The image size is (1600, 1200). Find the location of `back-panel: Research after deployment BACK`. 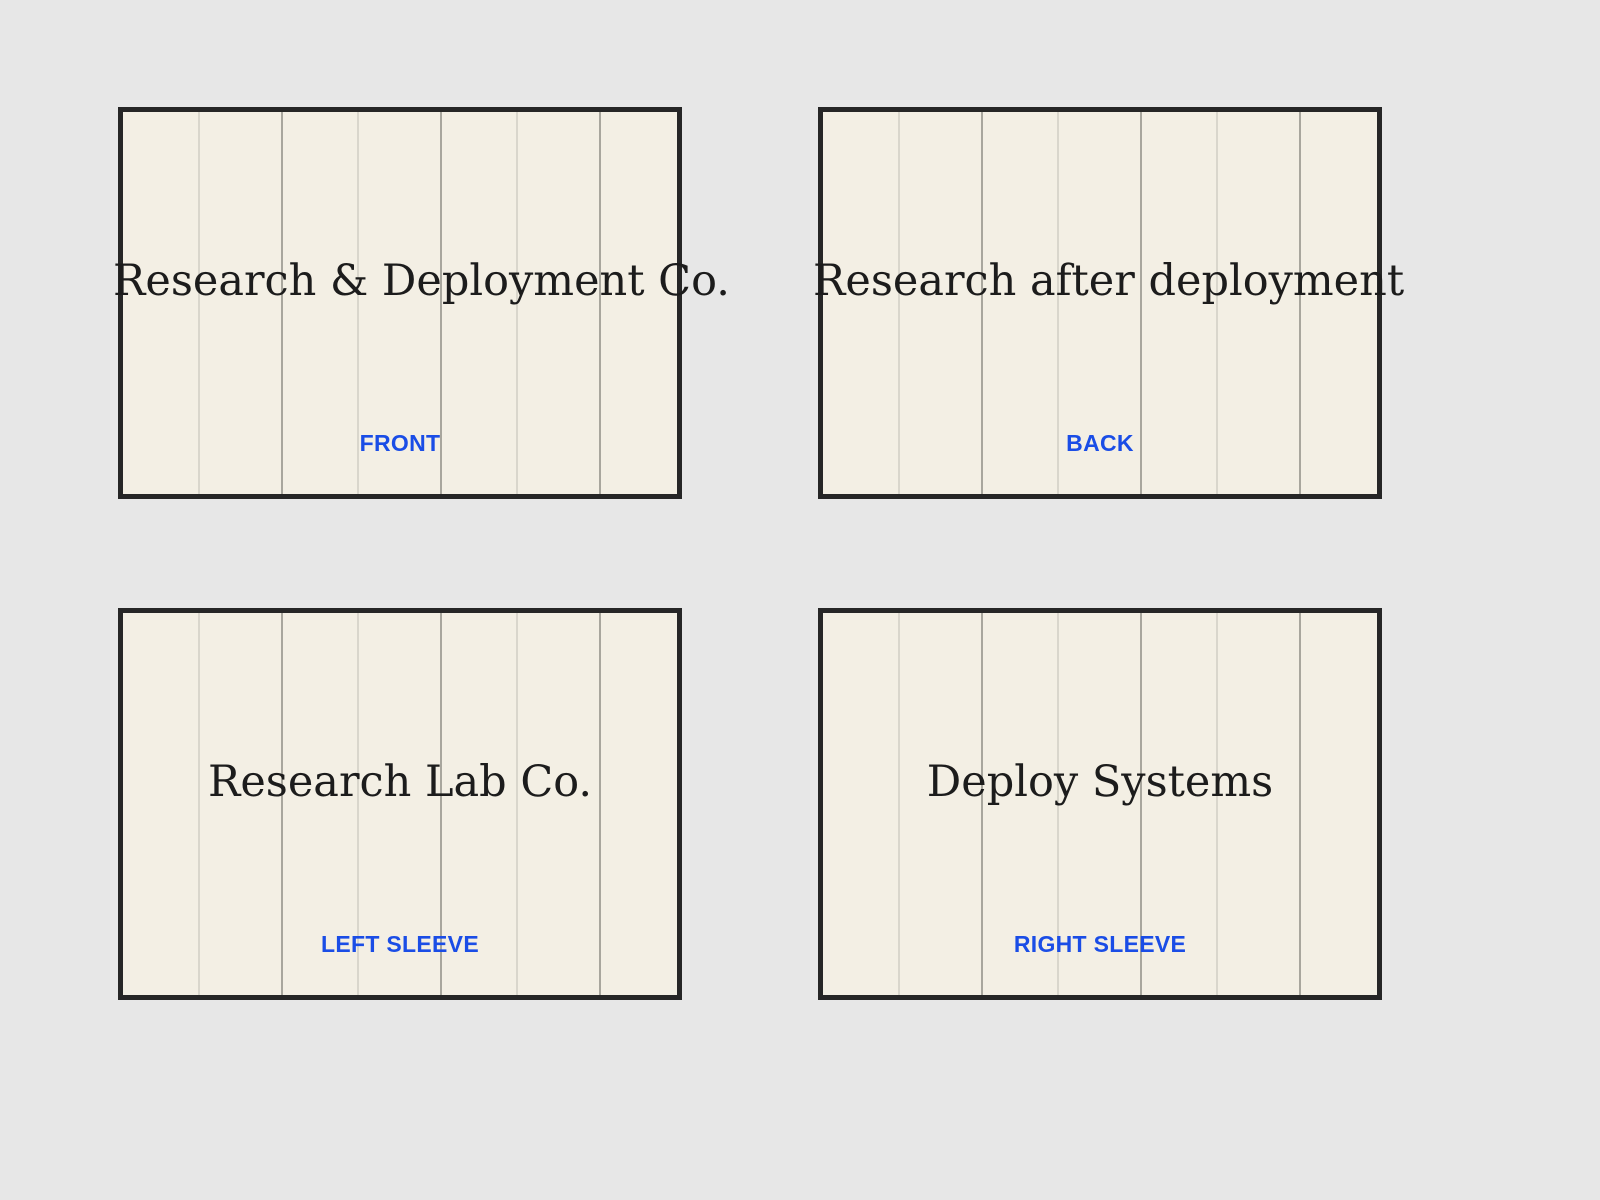

back-panel: Research after deployment BACK is located at coordinates (1108, 303).